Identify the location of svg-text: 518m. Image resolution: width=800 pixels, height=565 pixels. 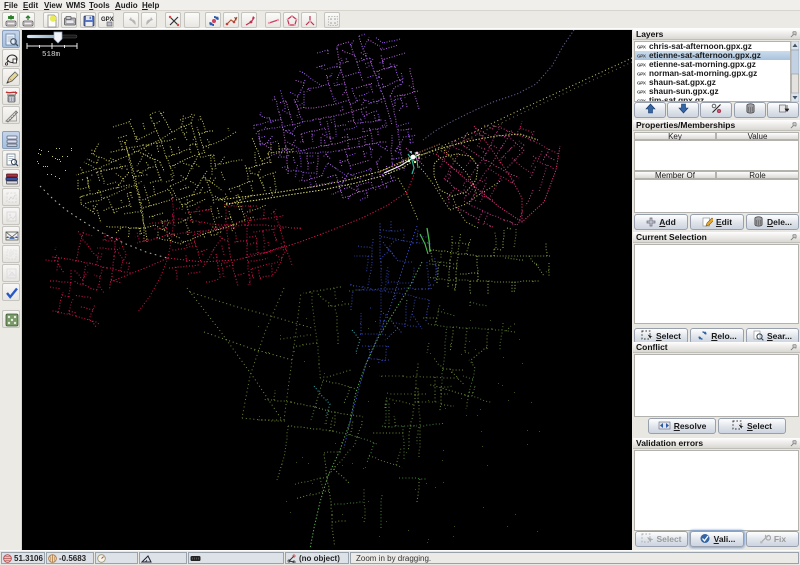
(51, 55).